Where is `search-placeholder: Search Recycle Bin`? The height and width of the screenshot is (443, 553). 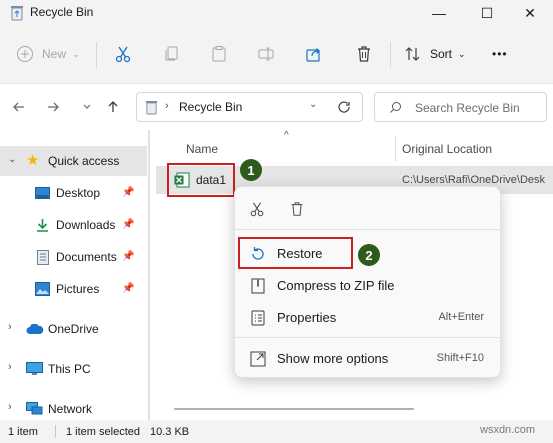 search-placeholder: Search Recycle Bin is located at coordinates (467, 108).